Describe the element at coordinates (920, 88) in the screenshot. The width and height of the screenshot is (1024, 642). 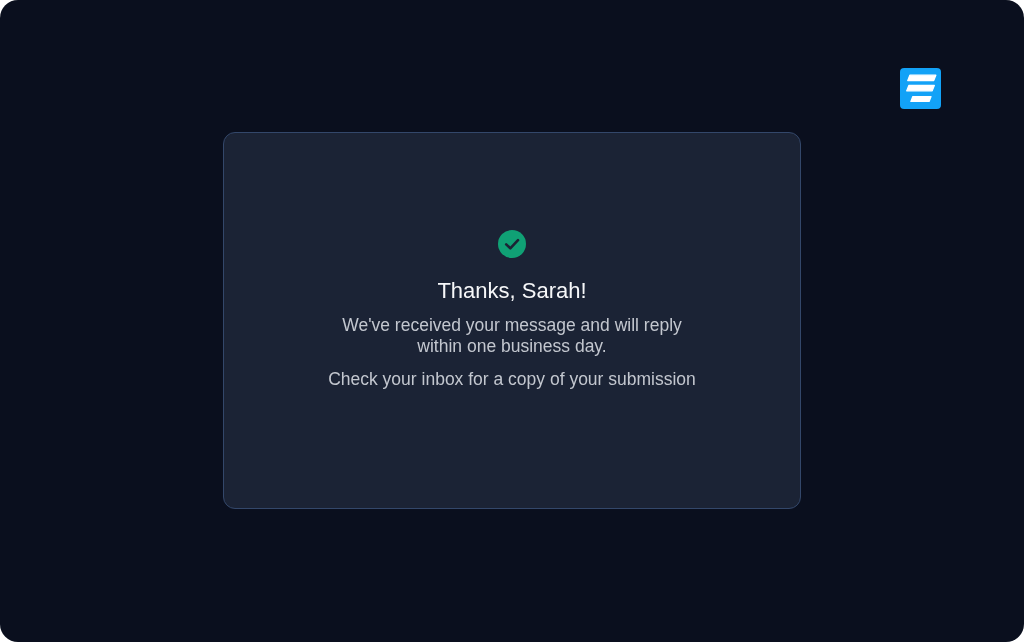
I see `logo-icon` at that location.